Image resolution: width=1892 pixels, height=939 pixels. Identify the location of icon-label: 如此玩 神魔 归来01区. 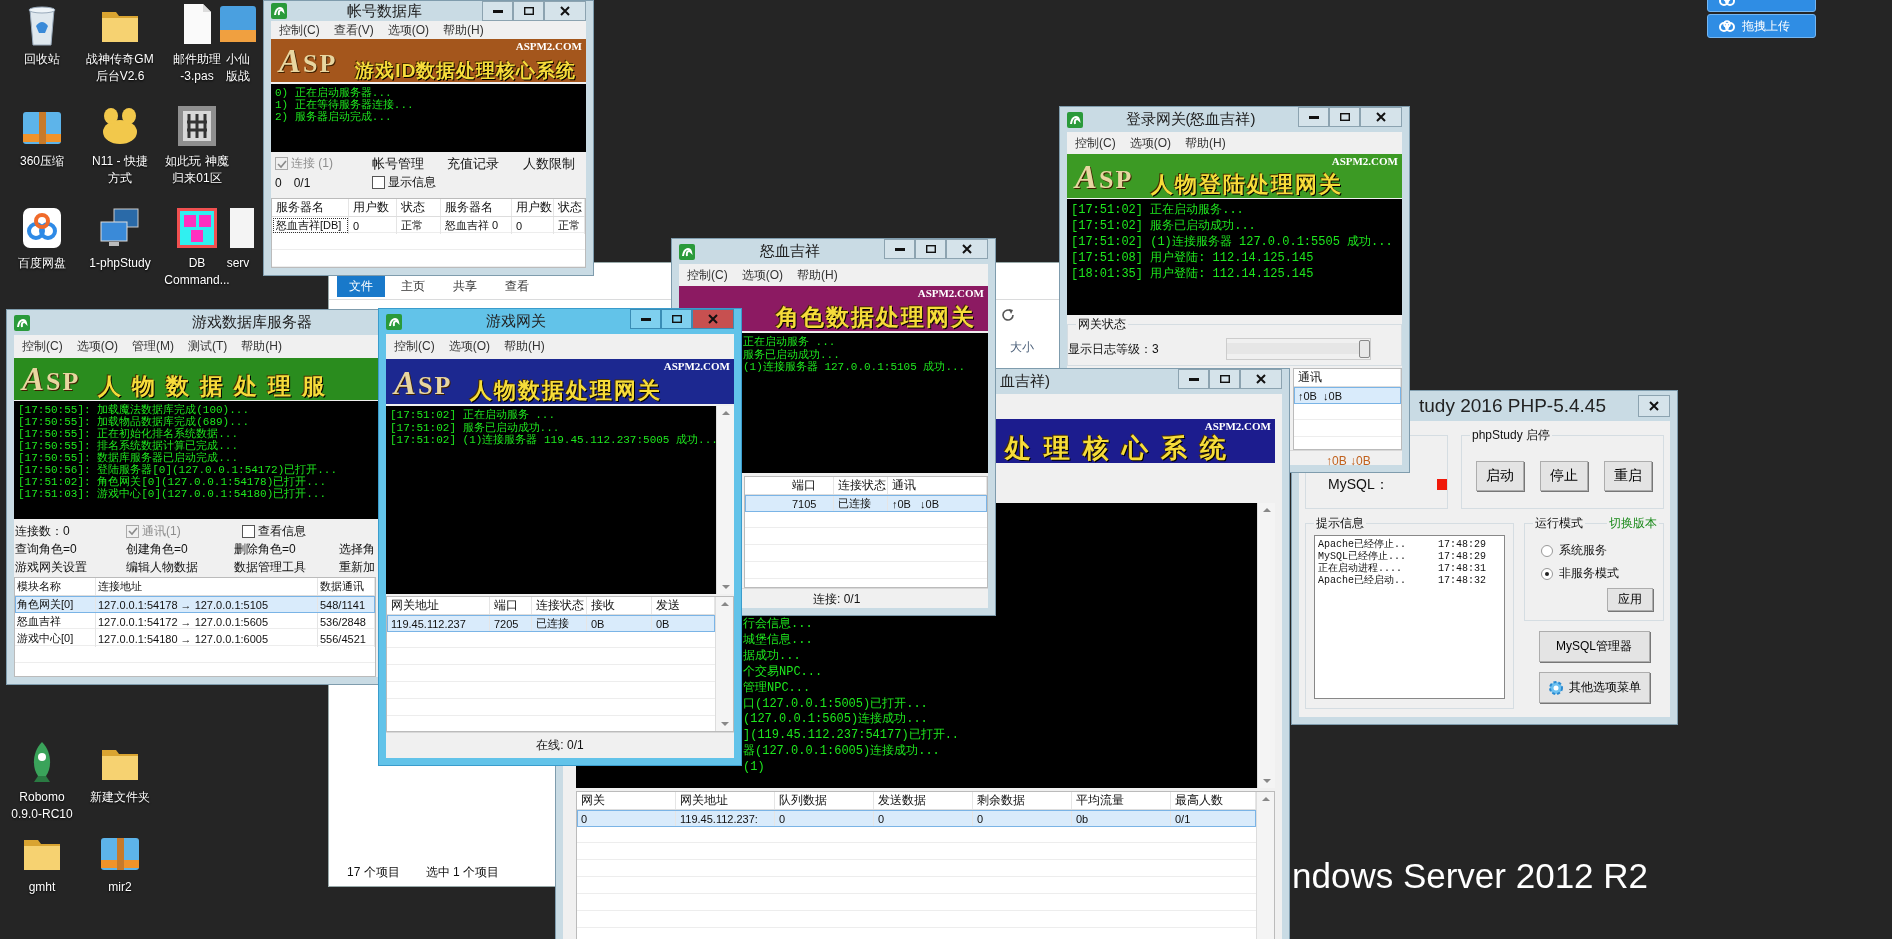
(197, 170).